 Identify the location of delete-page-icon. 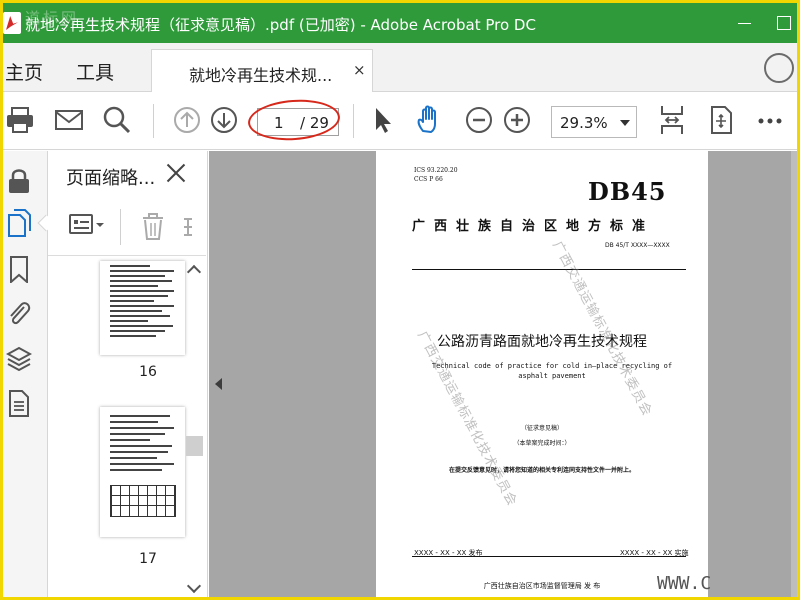
(153, 226).